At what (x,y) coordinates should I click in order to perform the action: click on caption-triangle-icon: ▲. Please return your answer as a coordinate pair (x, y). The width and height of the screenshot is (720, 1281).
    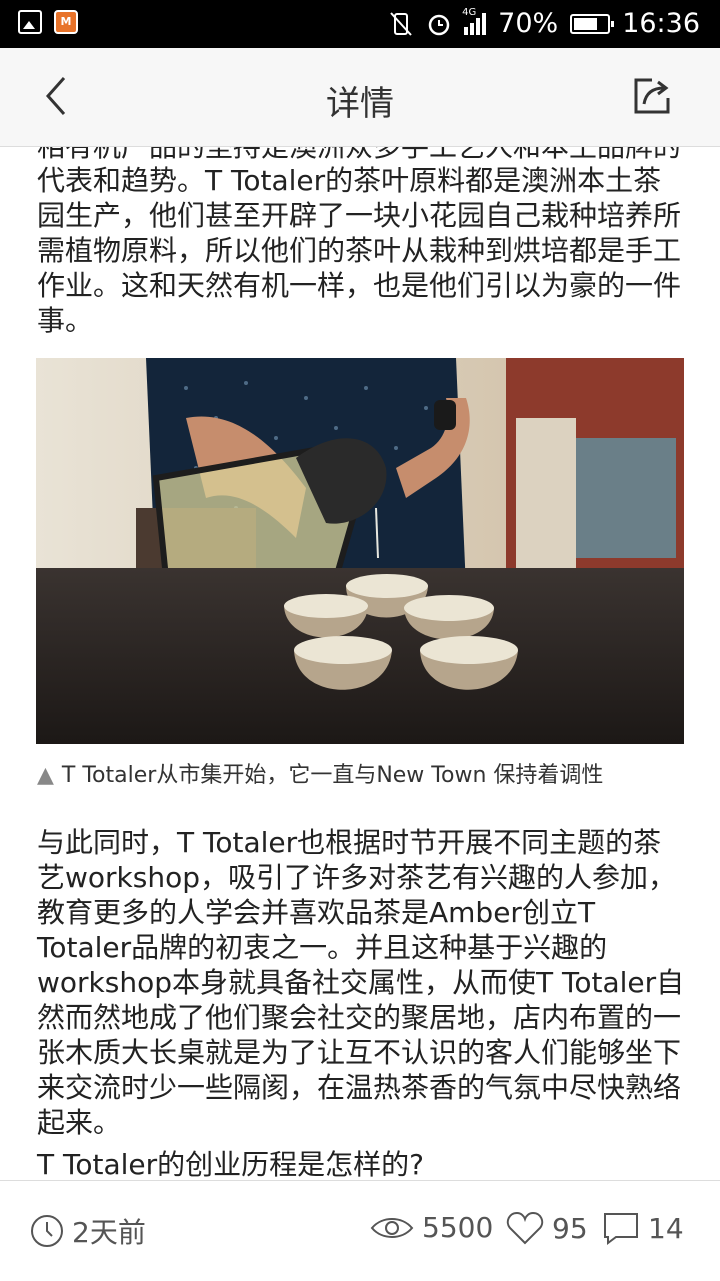
    Looking at the image, I should click on (45, 775).